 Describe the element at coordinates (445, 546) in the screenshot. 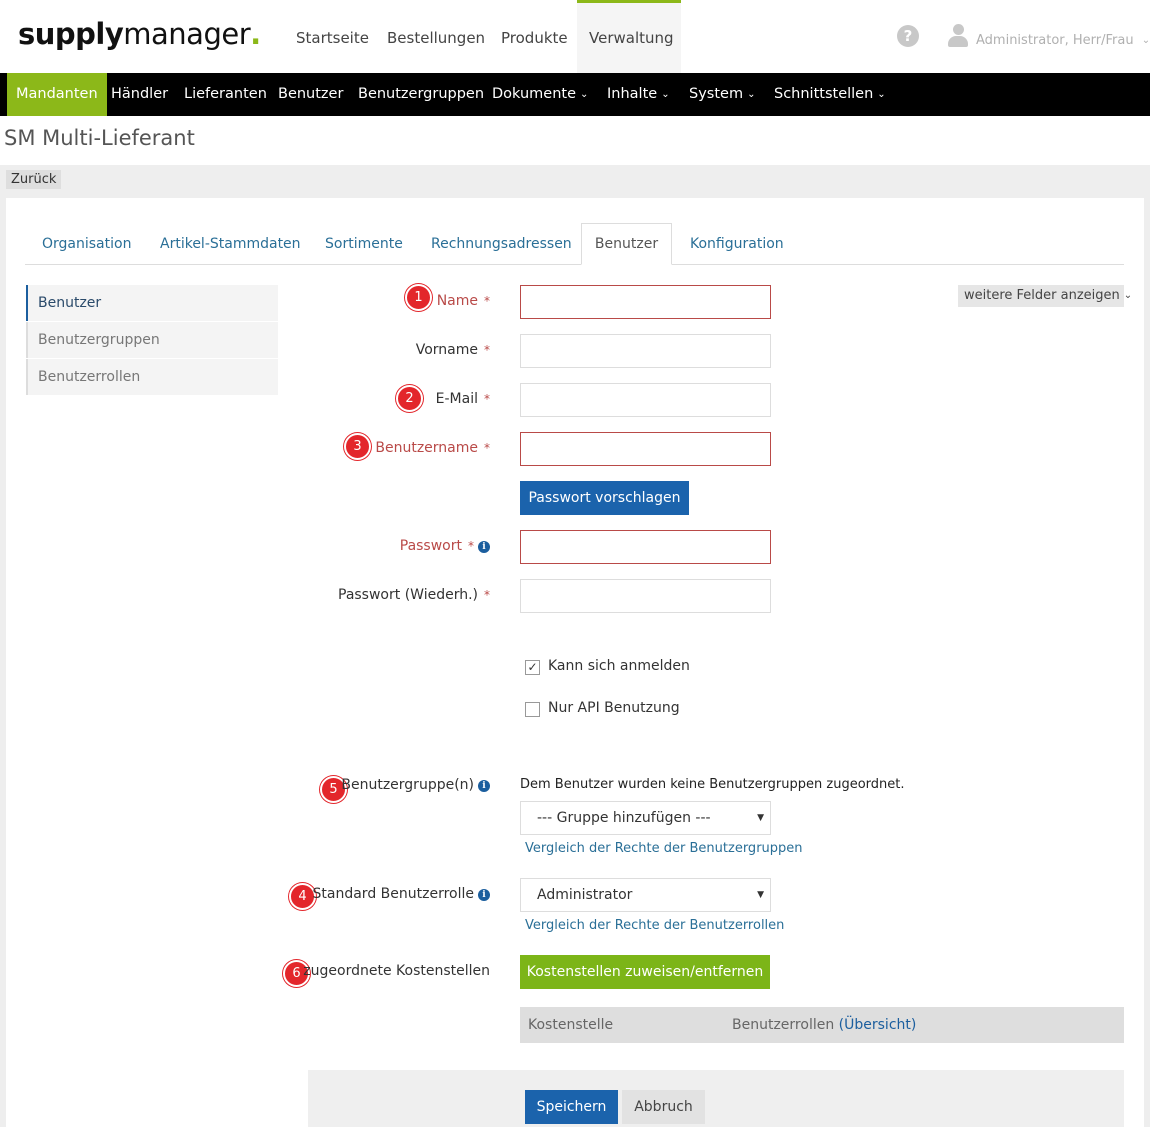

I see `passwort-label: Passwort * i` at that location.